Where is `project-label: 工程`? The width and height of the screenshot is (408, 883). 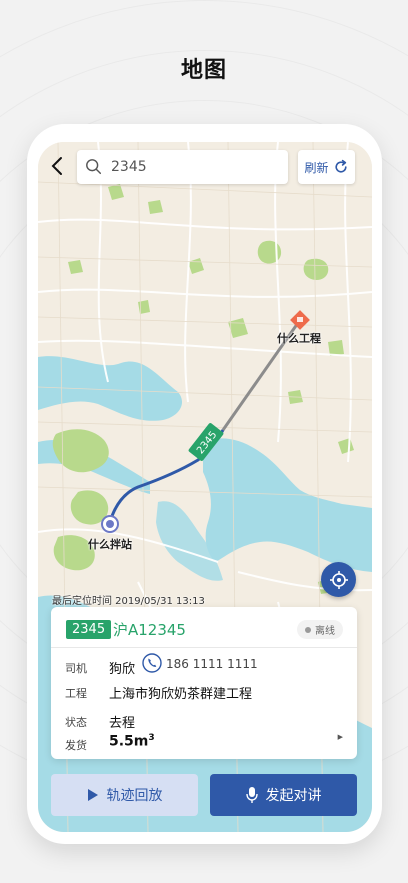 project-label: 工程 is located at coordinates (76, 693).